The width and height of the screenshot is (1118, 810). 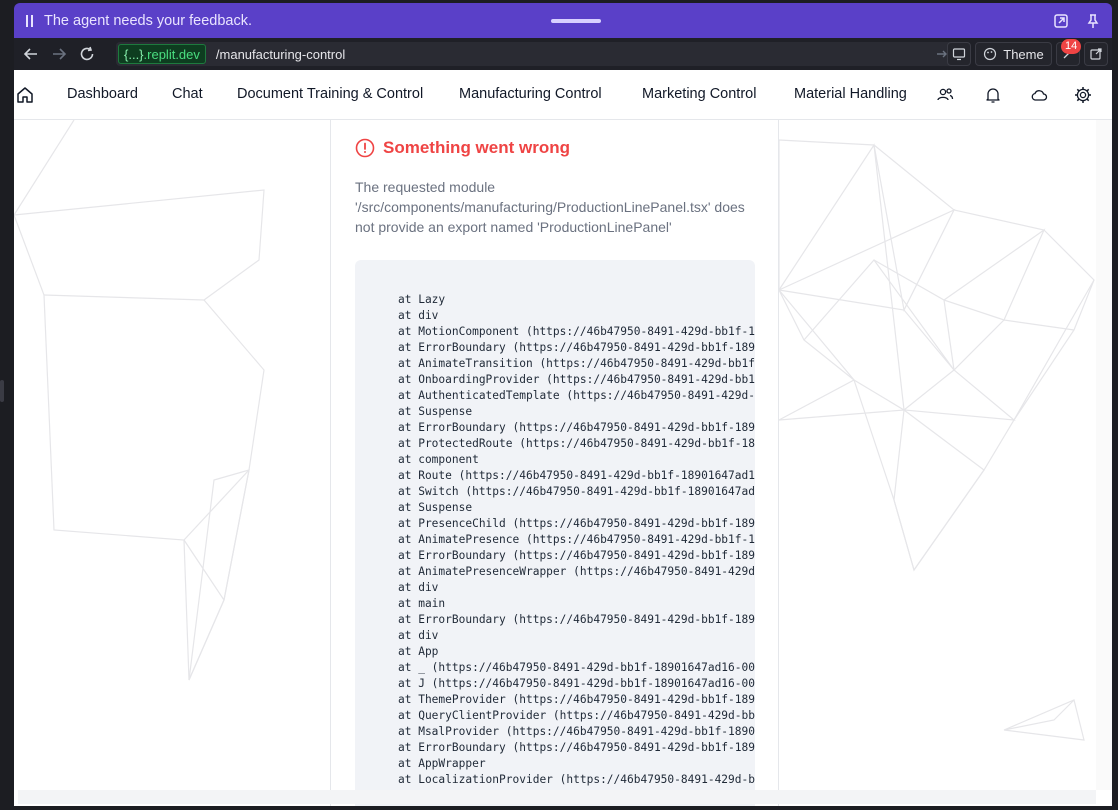 I want to click on stack-line: at main, so click(x=422, y=603).